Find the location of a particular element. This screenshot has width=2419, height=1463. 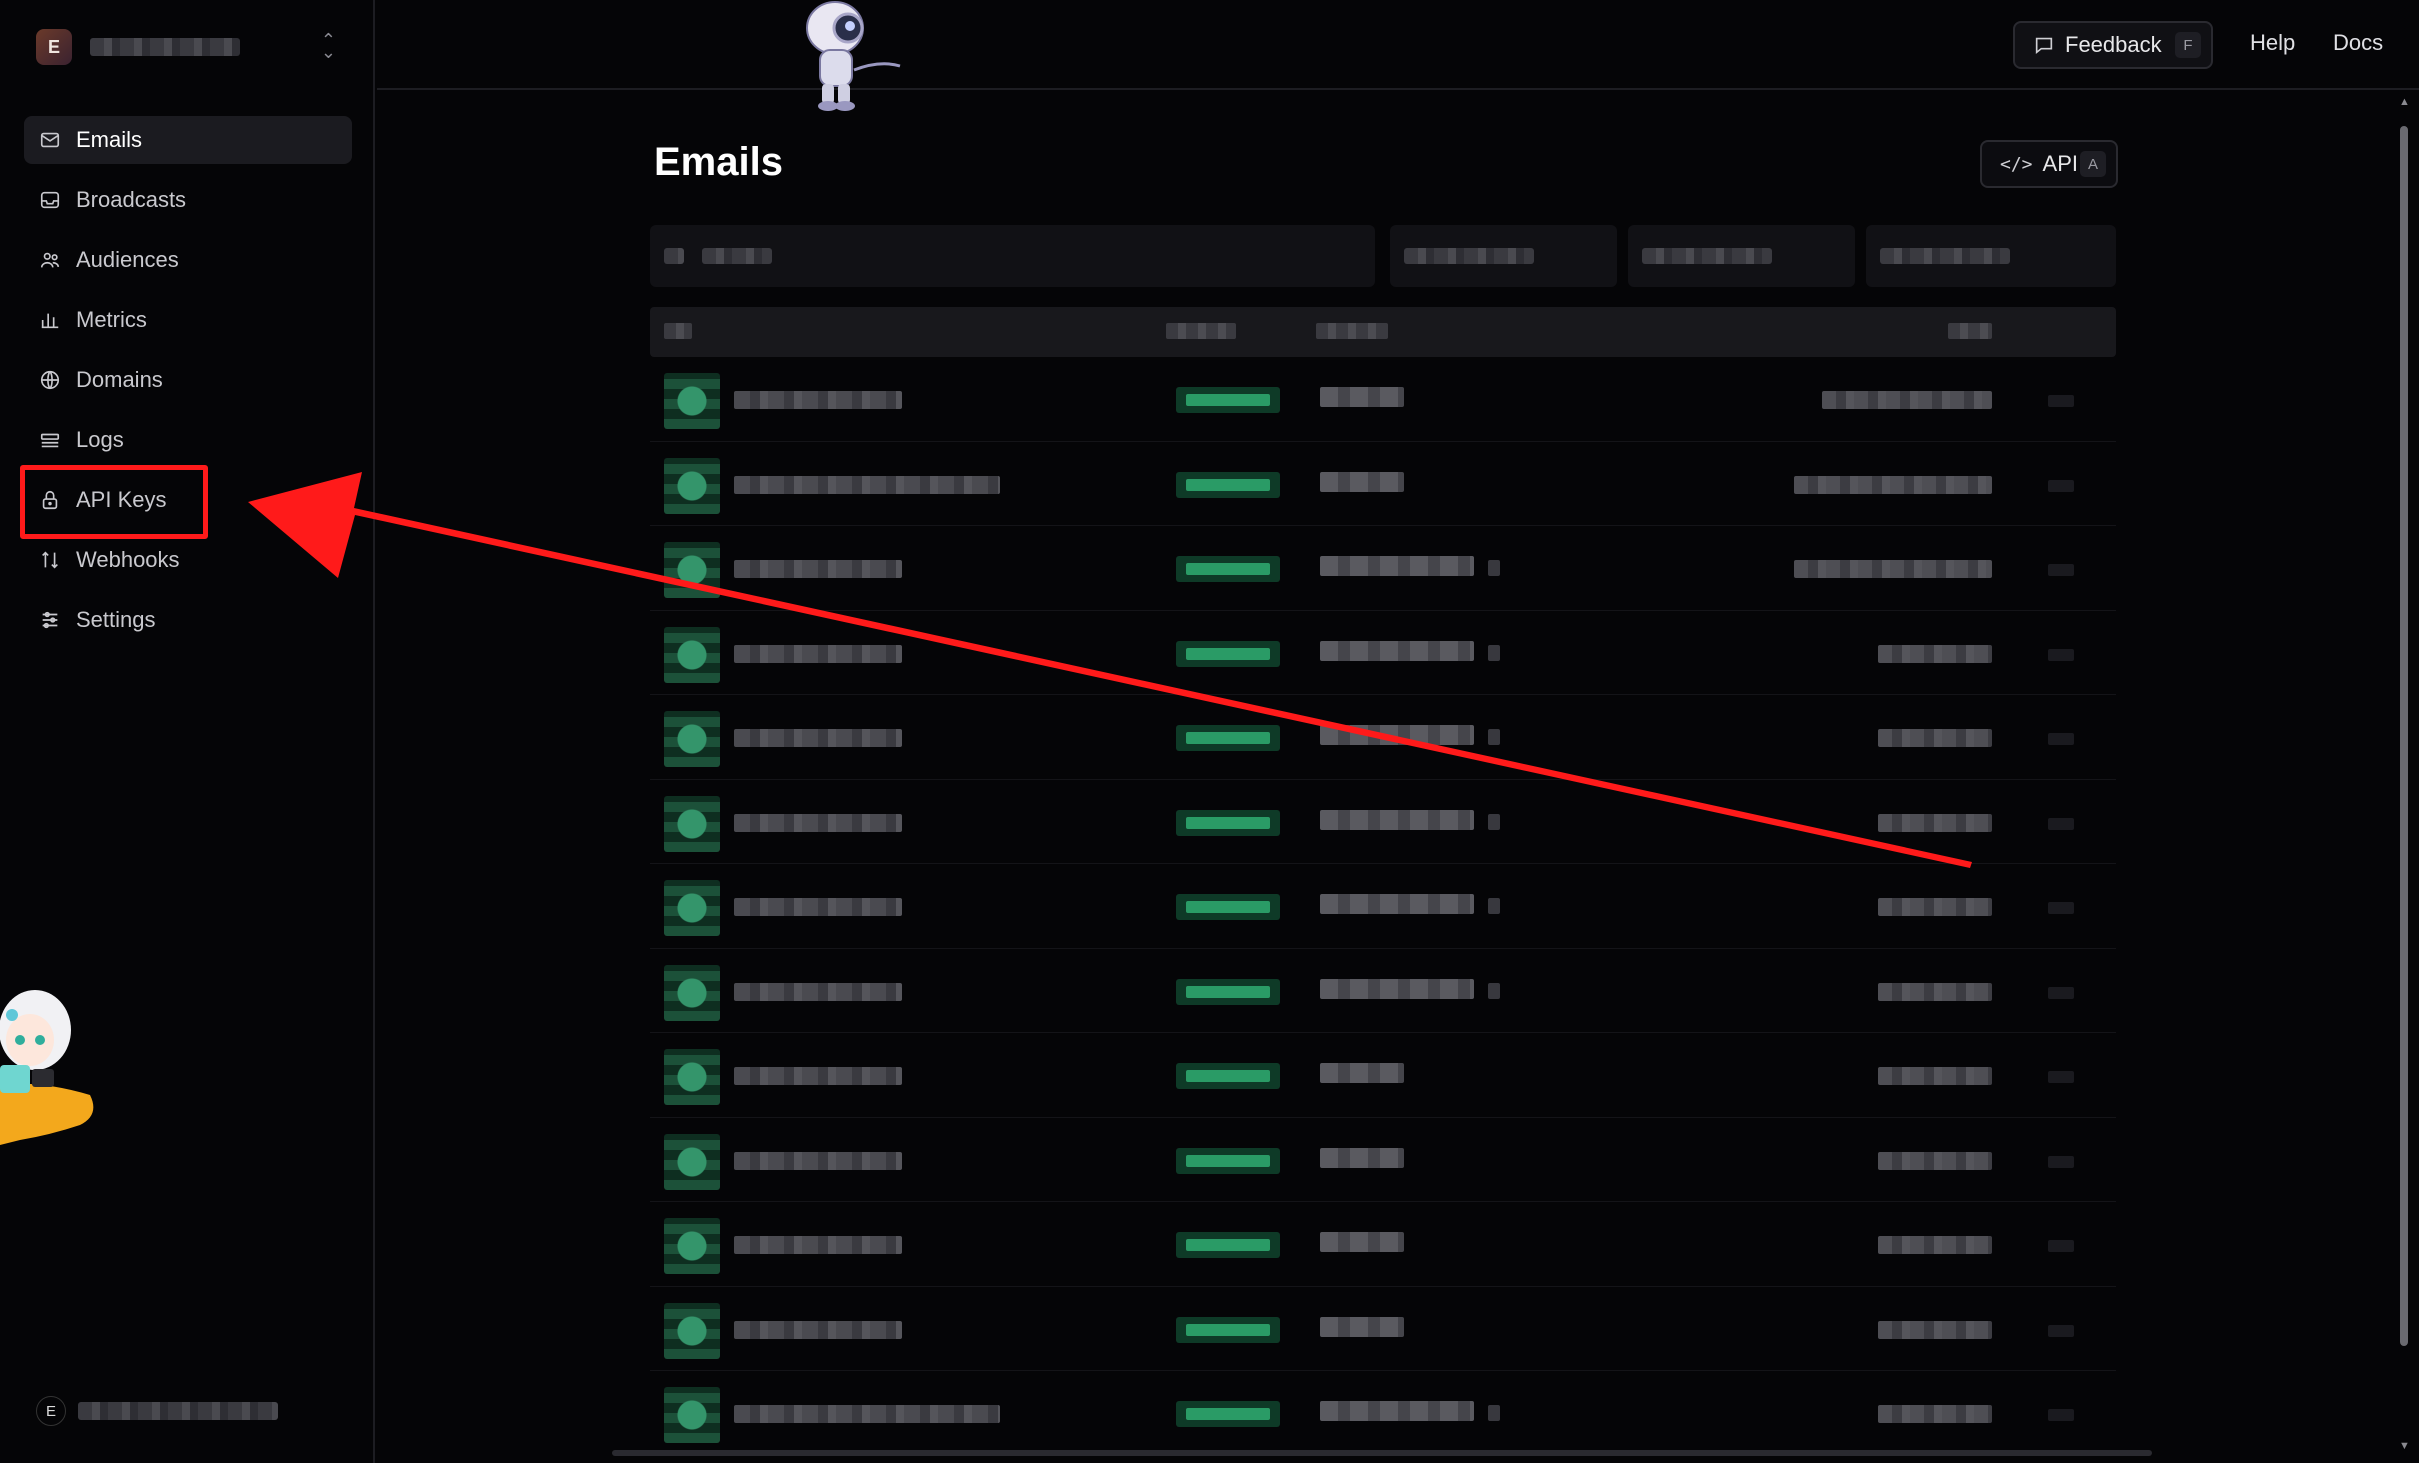

scroll-up-icon: ▲ is located at coordinates (2404, 102).